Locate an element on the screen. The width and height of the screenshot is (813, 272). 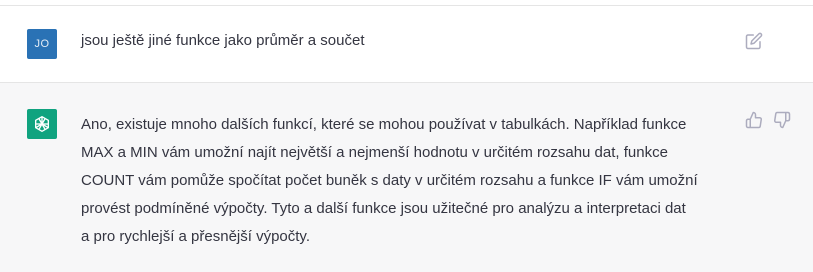
user-avatar-initials: JO is located at coordinates (42, 44).